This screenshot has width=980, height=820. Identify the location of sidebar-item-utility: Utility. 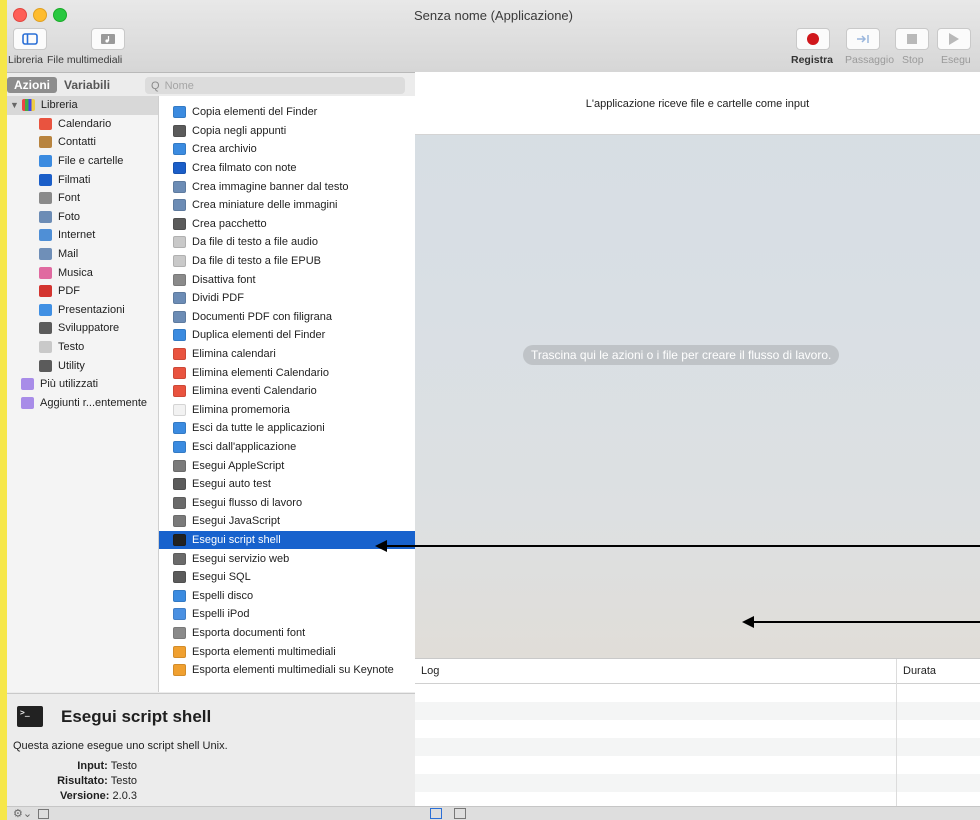
(82, 365).